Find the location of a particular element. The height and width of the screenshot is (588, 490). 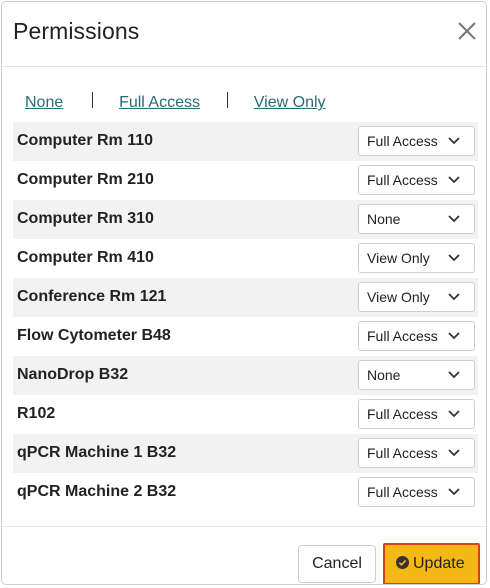

resource-name: NanoDrop B32 is located at coordinates (73, 374).